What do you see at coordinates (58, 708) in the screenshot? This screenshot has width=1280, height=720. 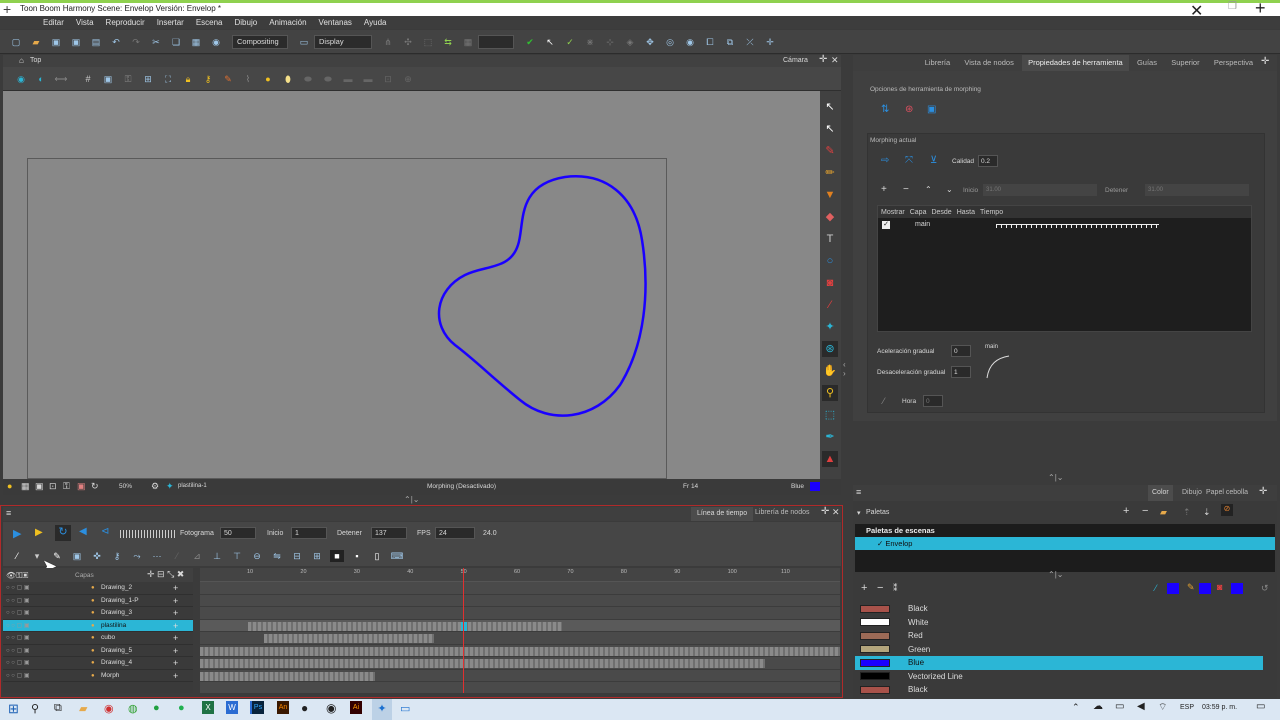 I see `task-view-icon: ⧉` at bounding box center [58, 708].